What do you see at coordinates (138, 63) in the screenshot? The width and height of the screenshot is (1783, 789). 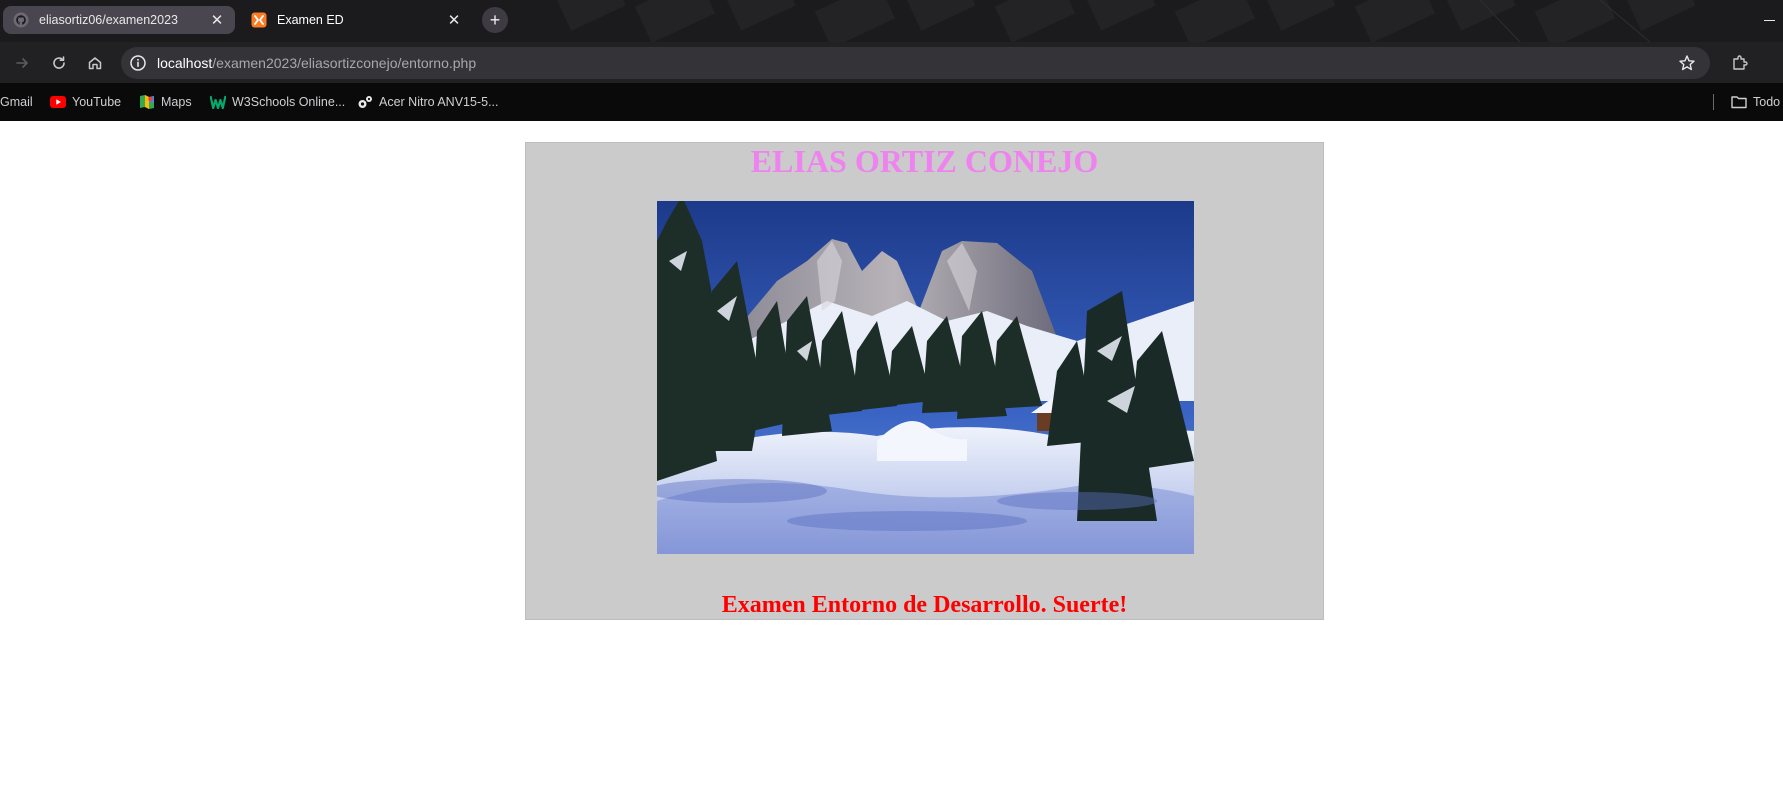 I see `site-info-icon` at bounding box center [138, 63].